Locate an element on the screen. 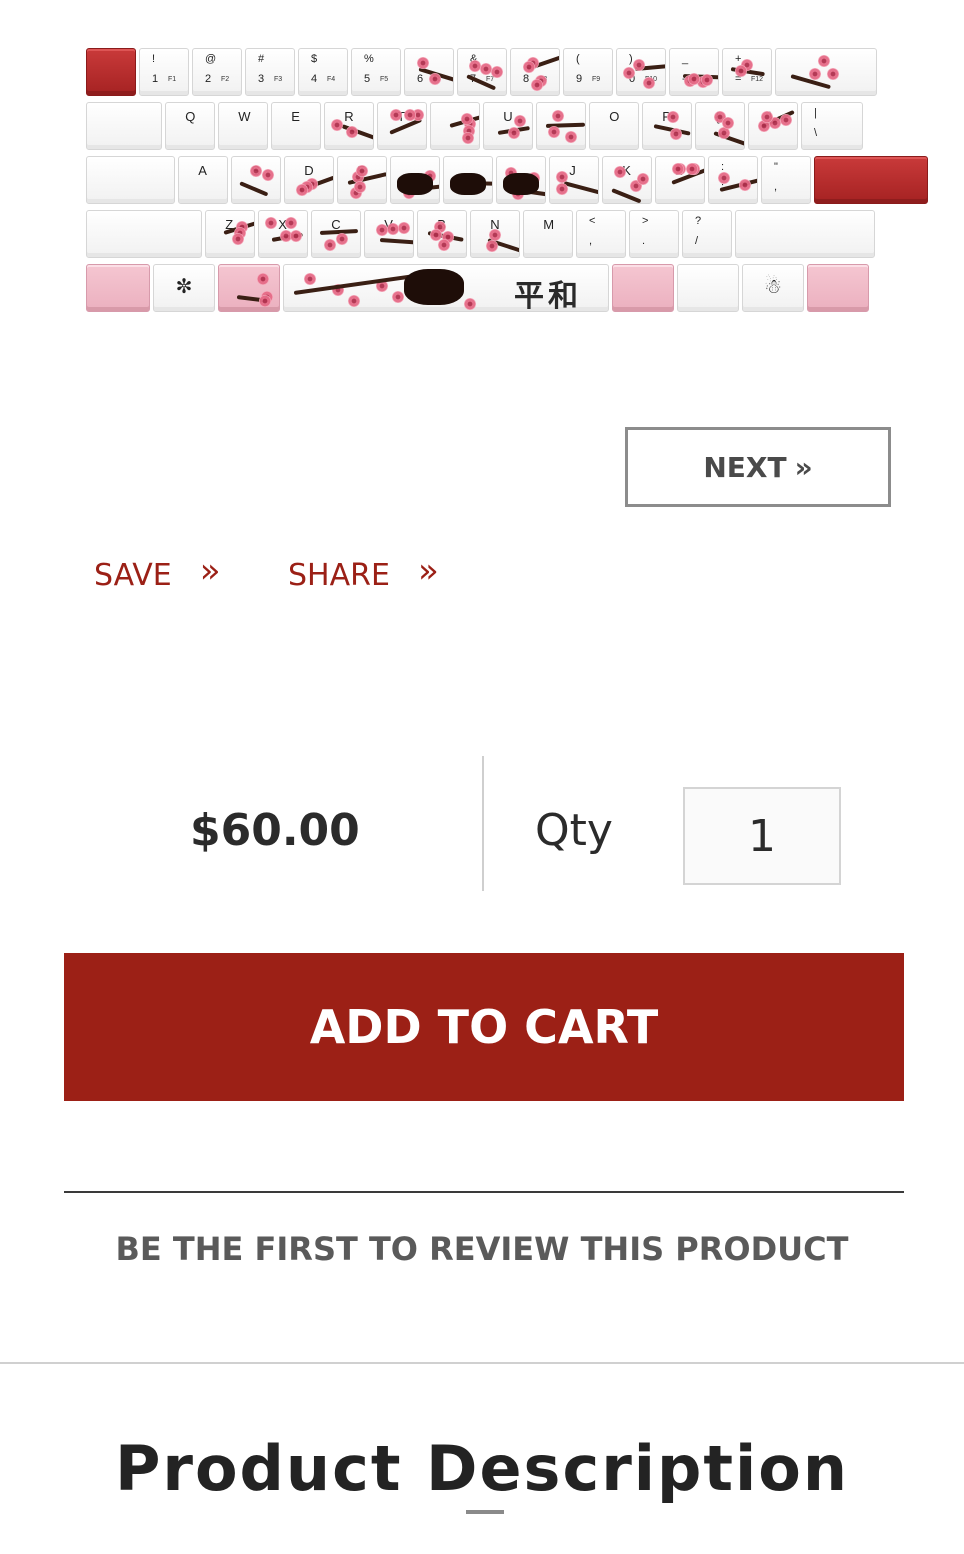 The image size is (964, 1554). save-label: SAVE is located at coordinates (133, 575).